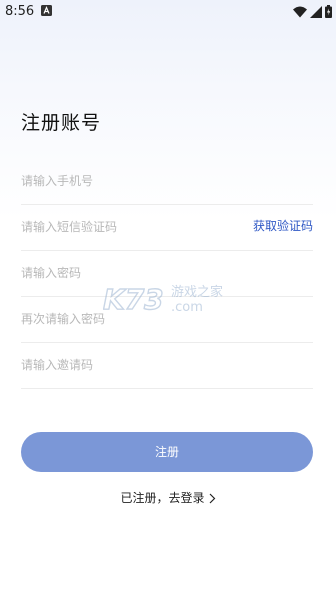 This screenshot has height=594, width=336. I want to click on chevron-right-icon, so click(212, 498).